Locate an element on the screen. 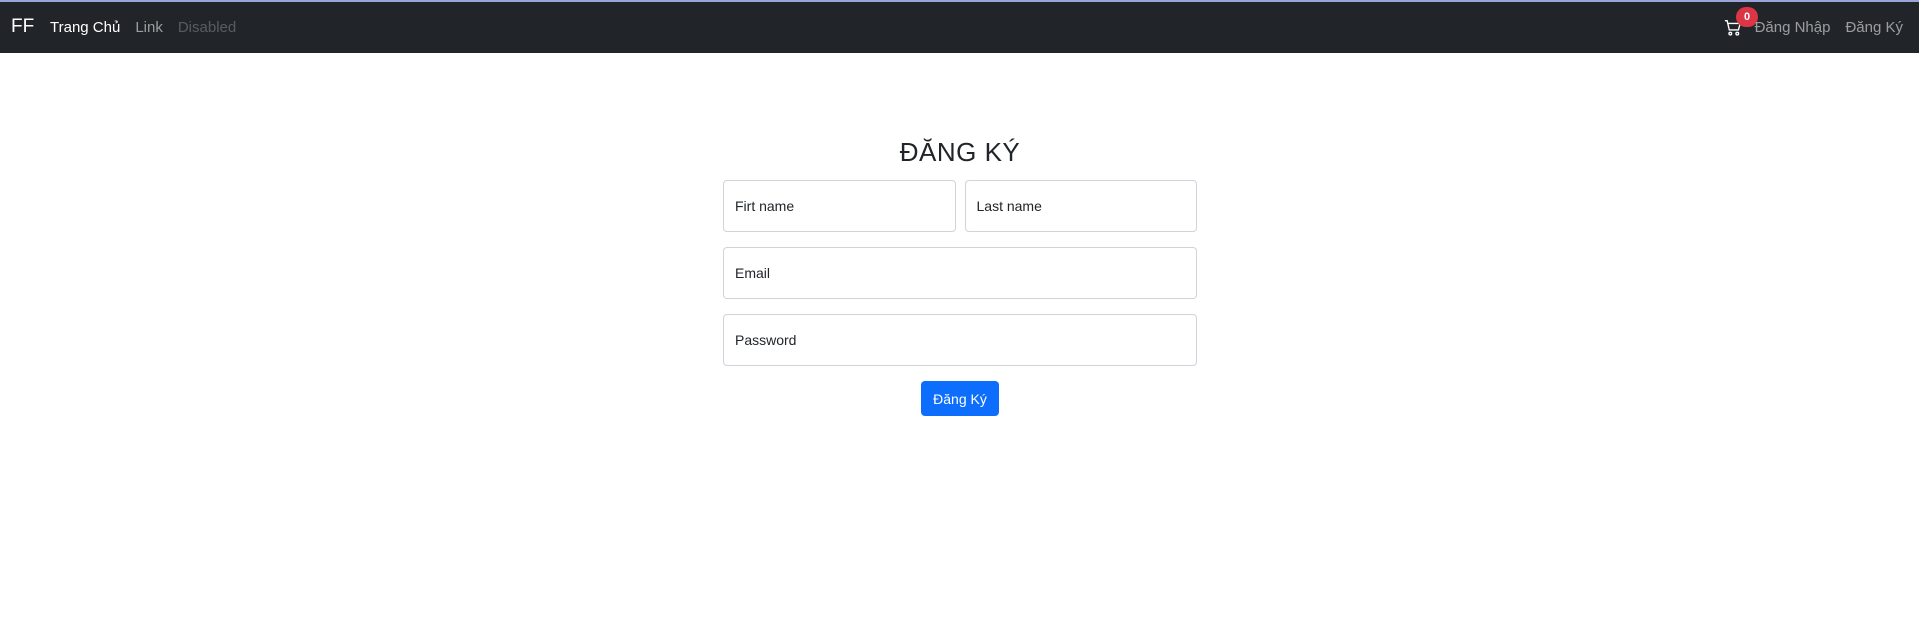 This screenshot has width=1919, height=617. password-field is located at coordinates (960, 340).